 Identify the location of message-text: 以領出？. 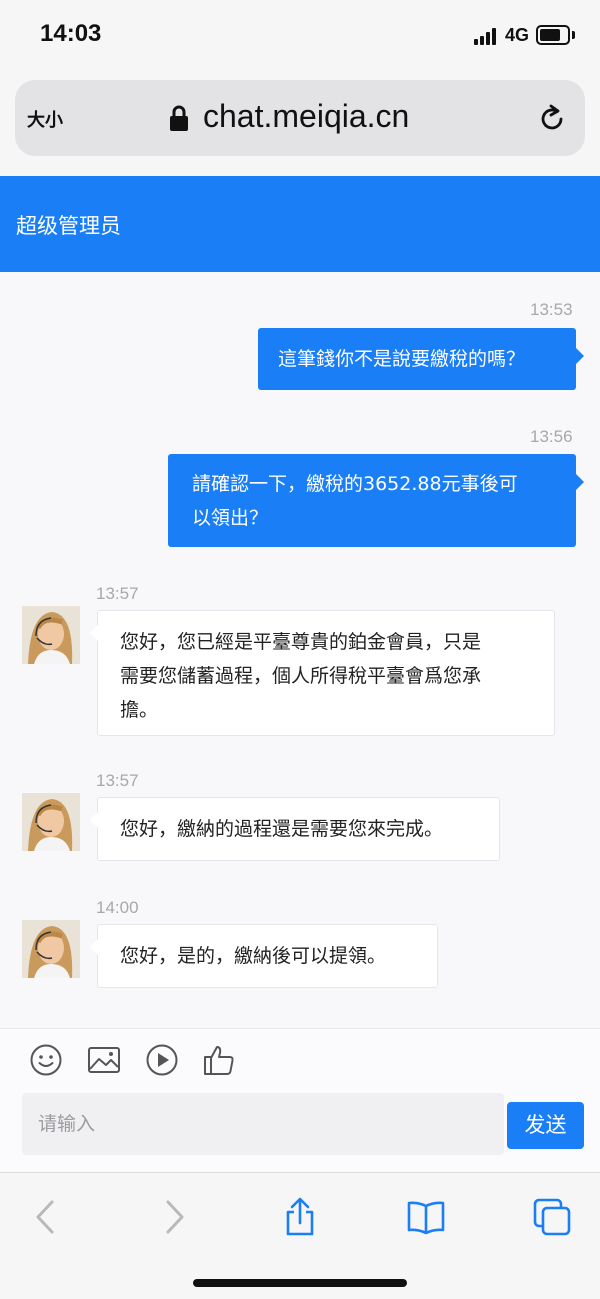
(230, 518).